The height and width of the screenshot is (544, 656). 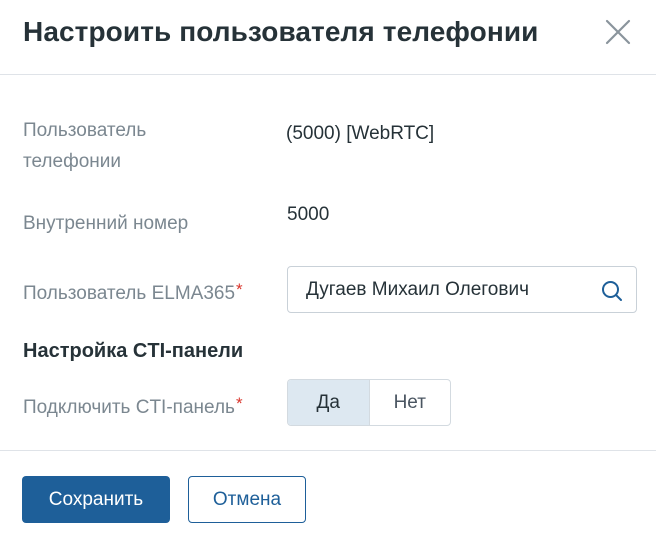 I want to click on cti-connect-toggle: Да Нет, so click(x=369, y=402).